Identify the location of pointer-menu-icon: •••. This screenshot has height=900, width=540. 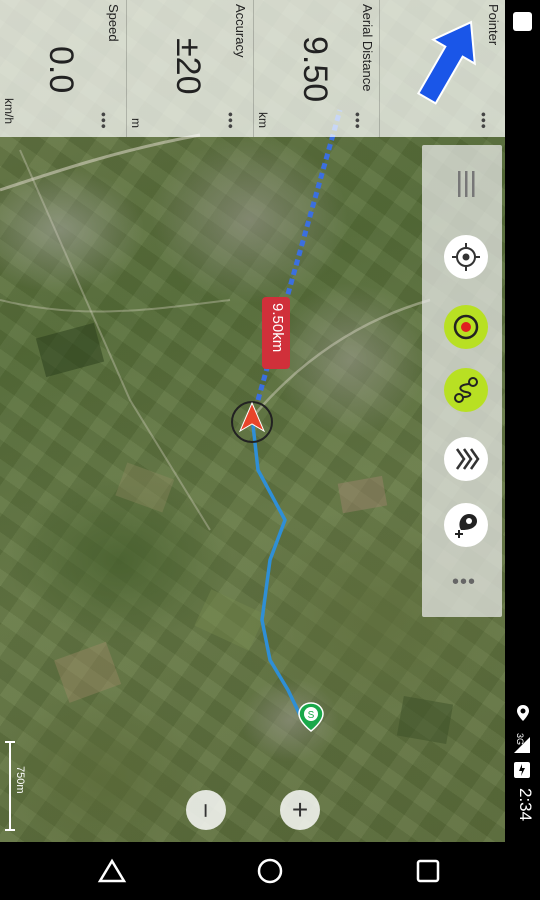
(484, 121).